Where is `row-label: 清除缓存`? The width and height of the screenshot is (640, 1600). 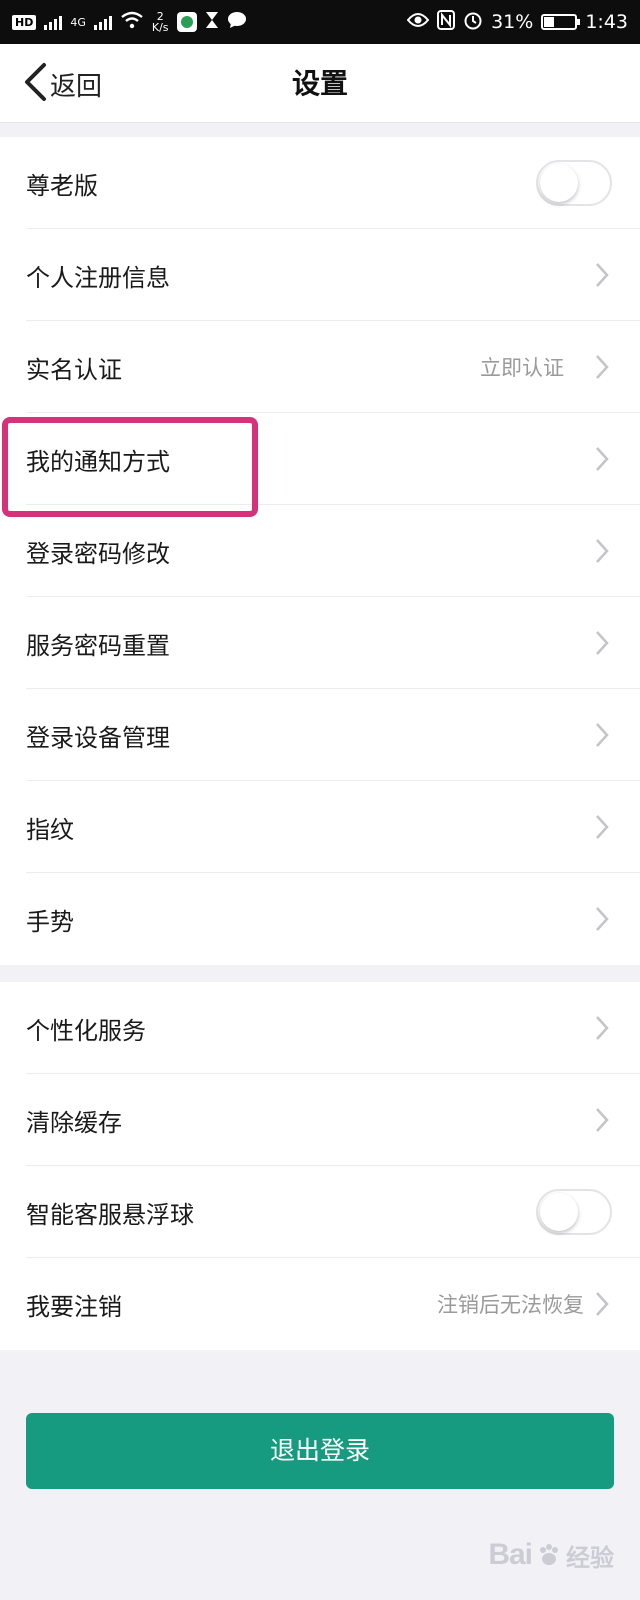
row-label: 清除缓存 is located at coordinates (74, 1122).